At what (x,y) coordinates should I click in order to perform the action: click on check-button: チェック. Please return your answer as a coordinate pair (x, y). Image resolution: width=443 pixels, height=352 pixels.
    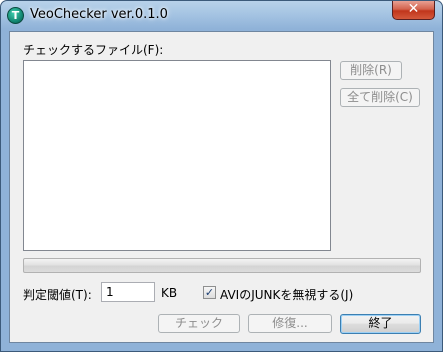
    Looking at the image, I should click on (199, 323).